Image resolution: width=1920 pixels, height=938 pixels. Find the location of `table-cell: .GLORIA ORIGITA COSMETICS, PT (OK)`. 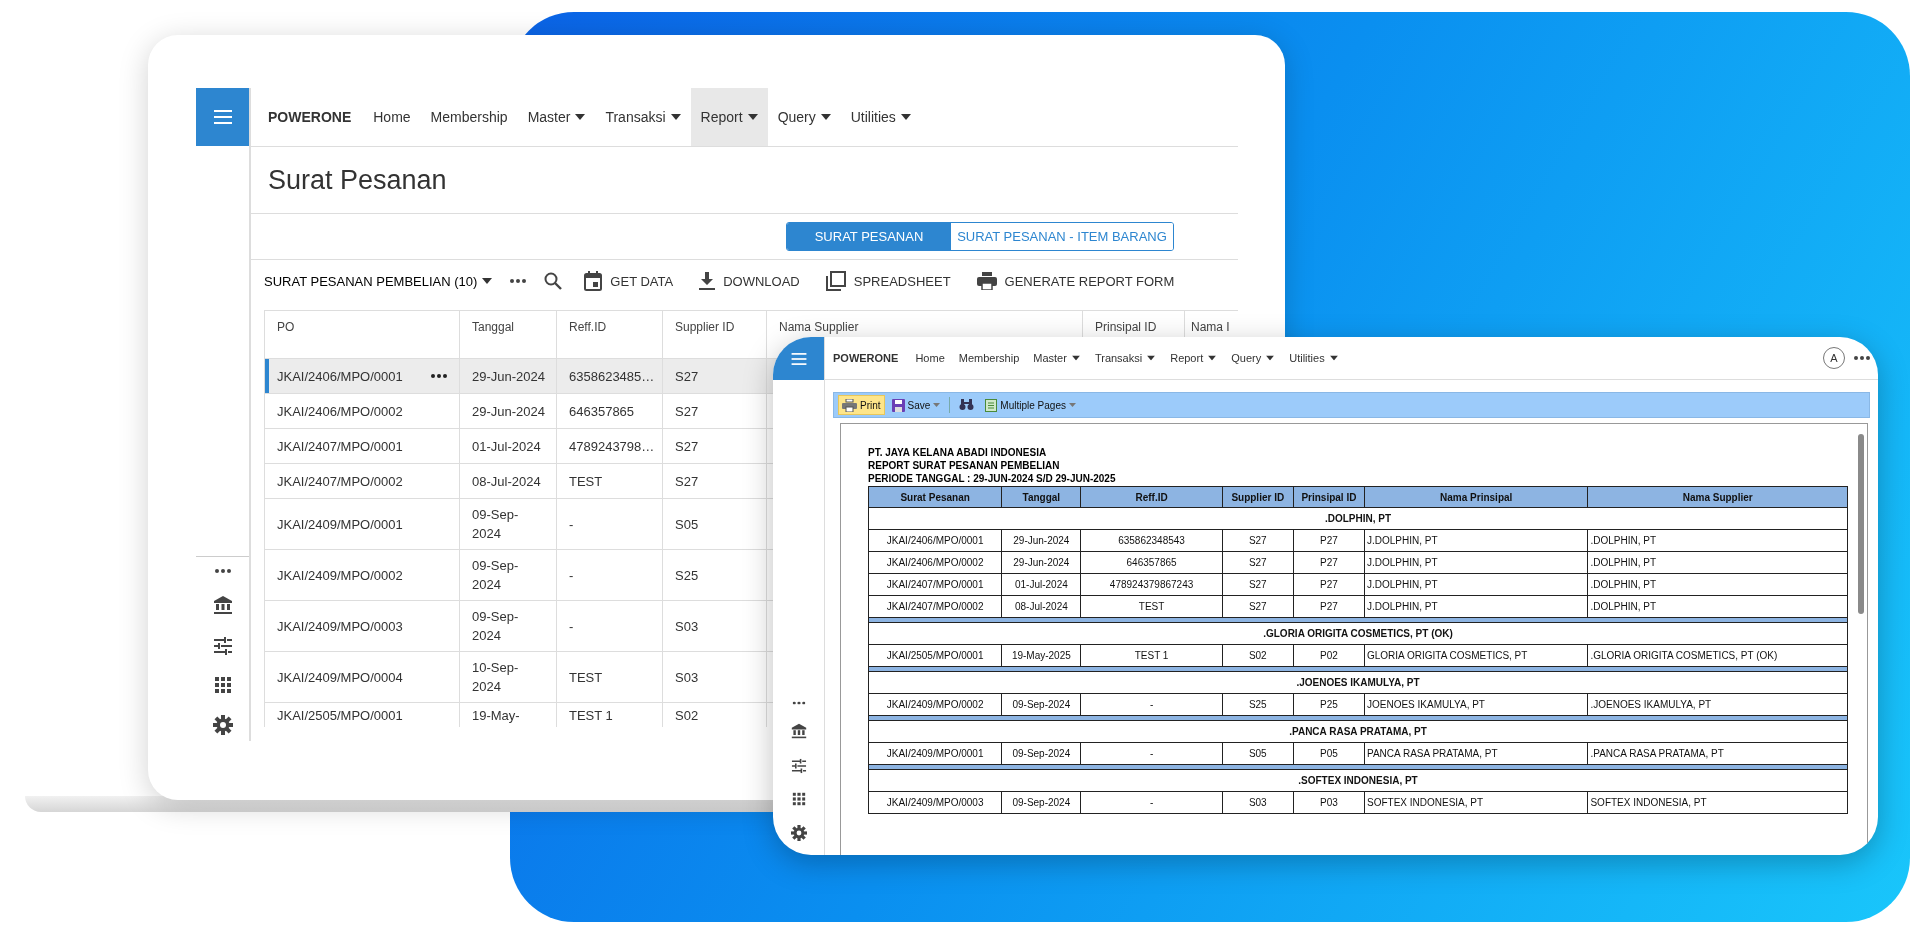

table-cell: .GLORIA ORIGITA COSMETICS, PT (OK) is located at coordinates (1717, 655).